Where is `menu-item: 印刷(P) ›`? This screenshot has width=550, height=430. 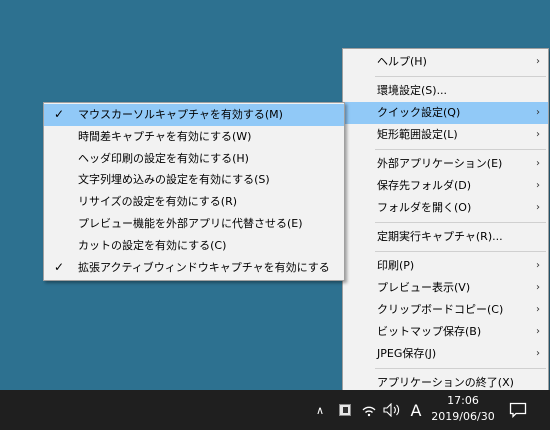
menu-item: 印刷(P) › is located at coordinates (445, 266).